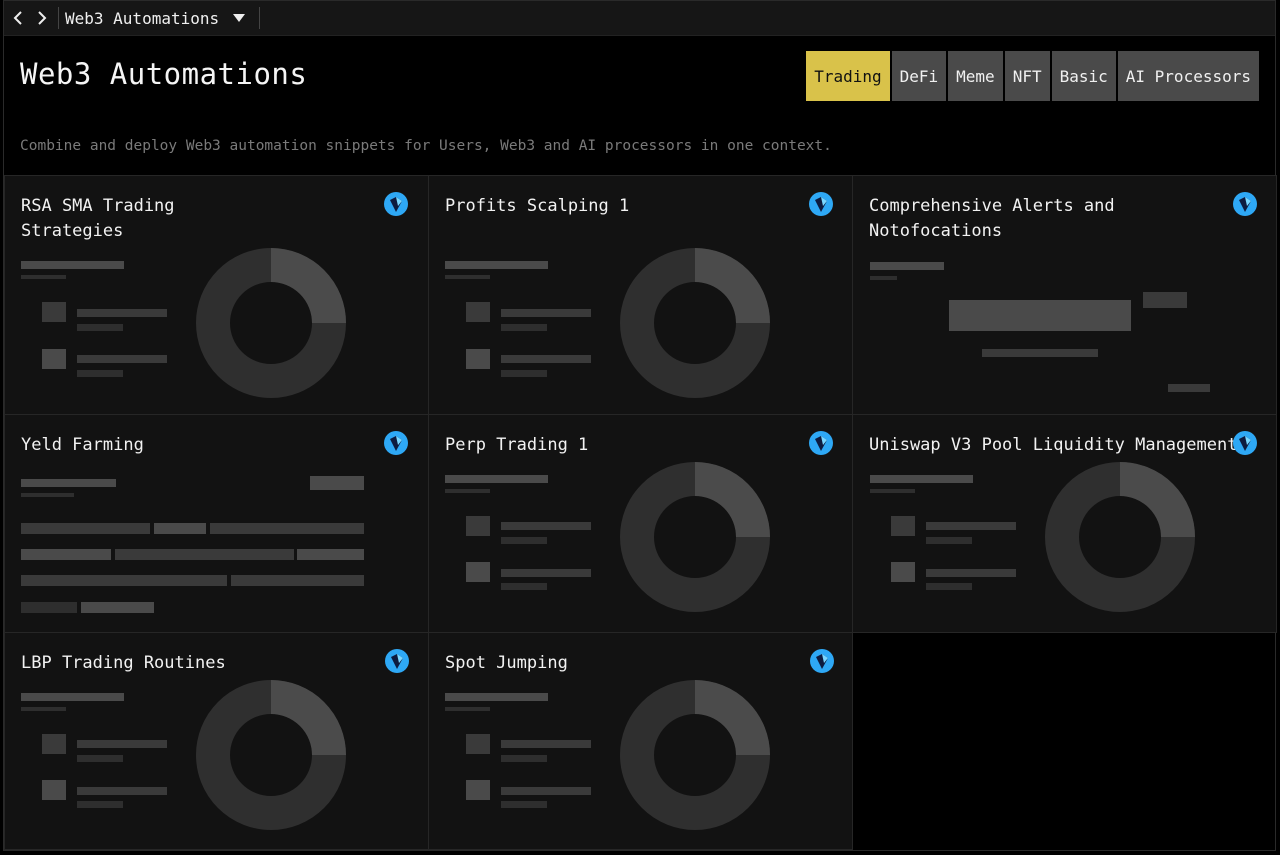 This screenshot has width=1280, height=855. What do you see at coordinates (1053, 445) in the screenshot?
I see `card-title: Uniswap V3 Pool Liquidity Management` at bounding box center [1053, 445].